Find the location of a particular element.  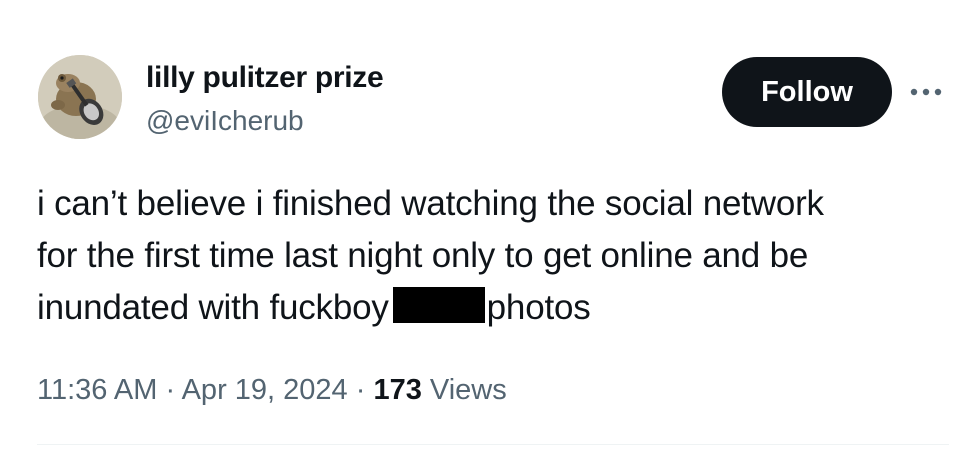

views-count: 173 is located at coordinates (397, 390).